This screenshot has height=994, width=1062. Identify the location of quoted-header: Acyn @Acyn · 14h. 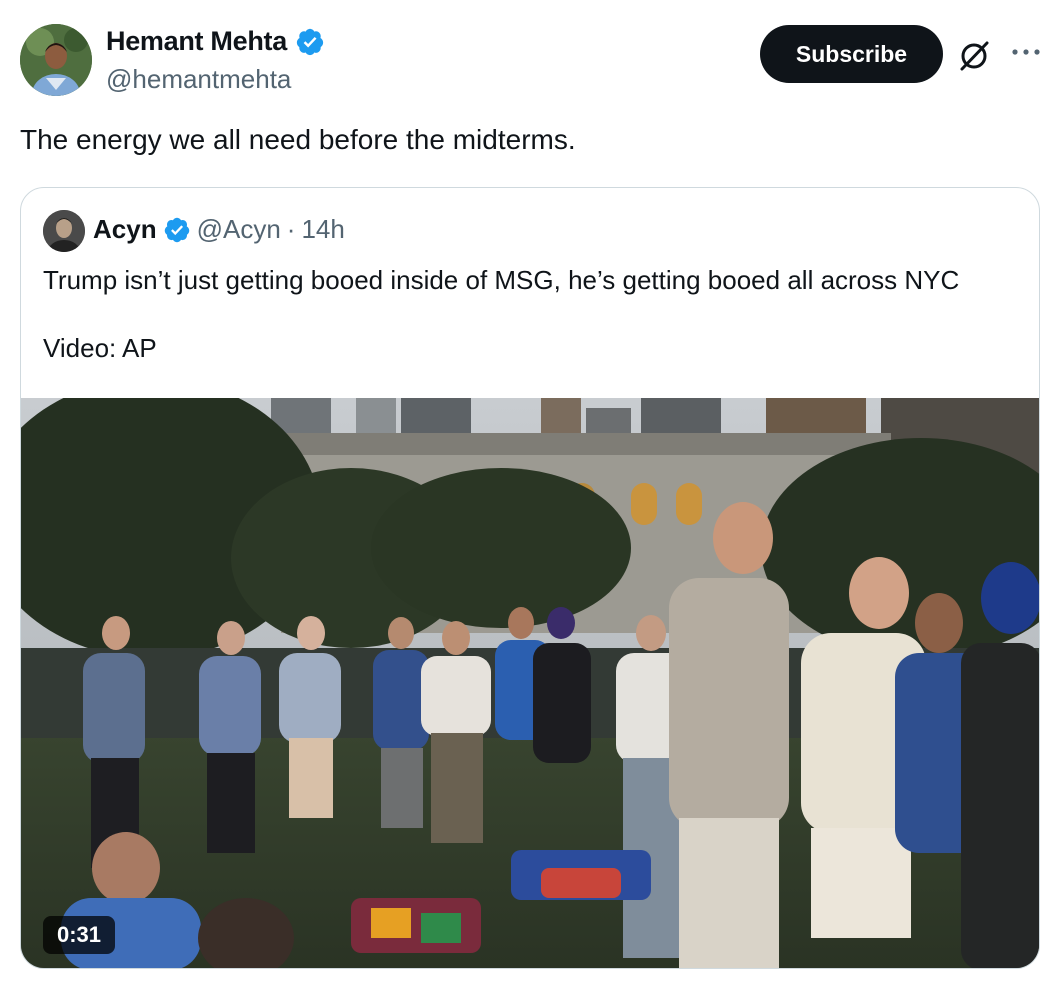
(219, 229).